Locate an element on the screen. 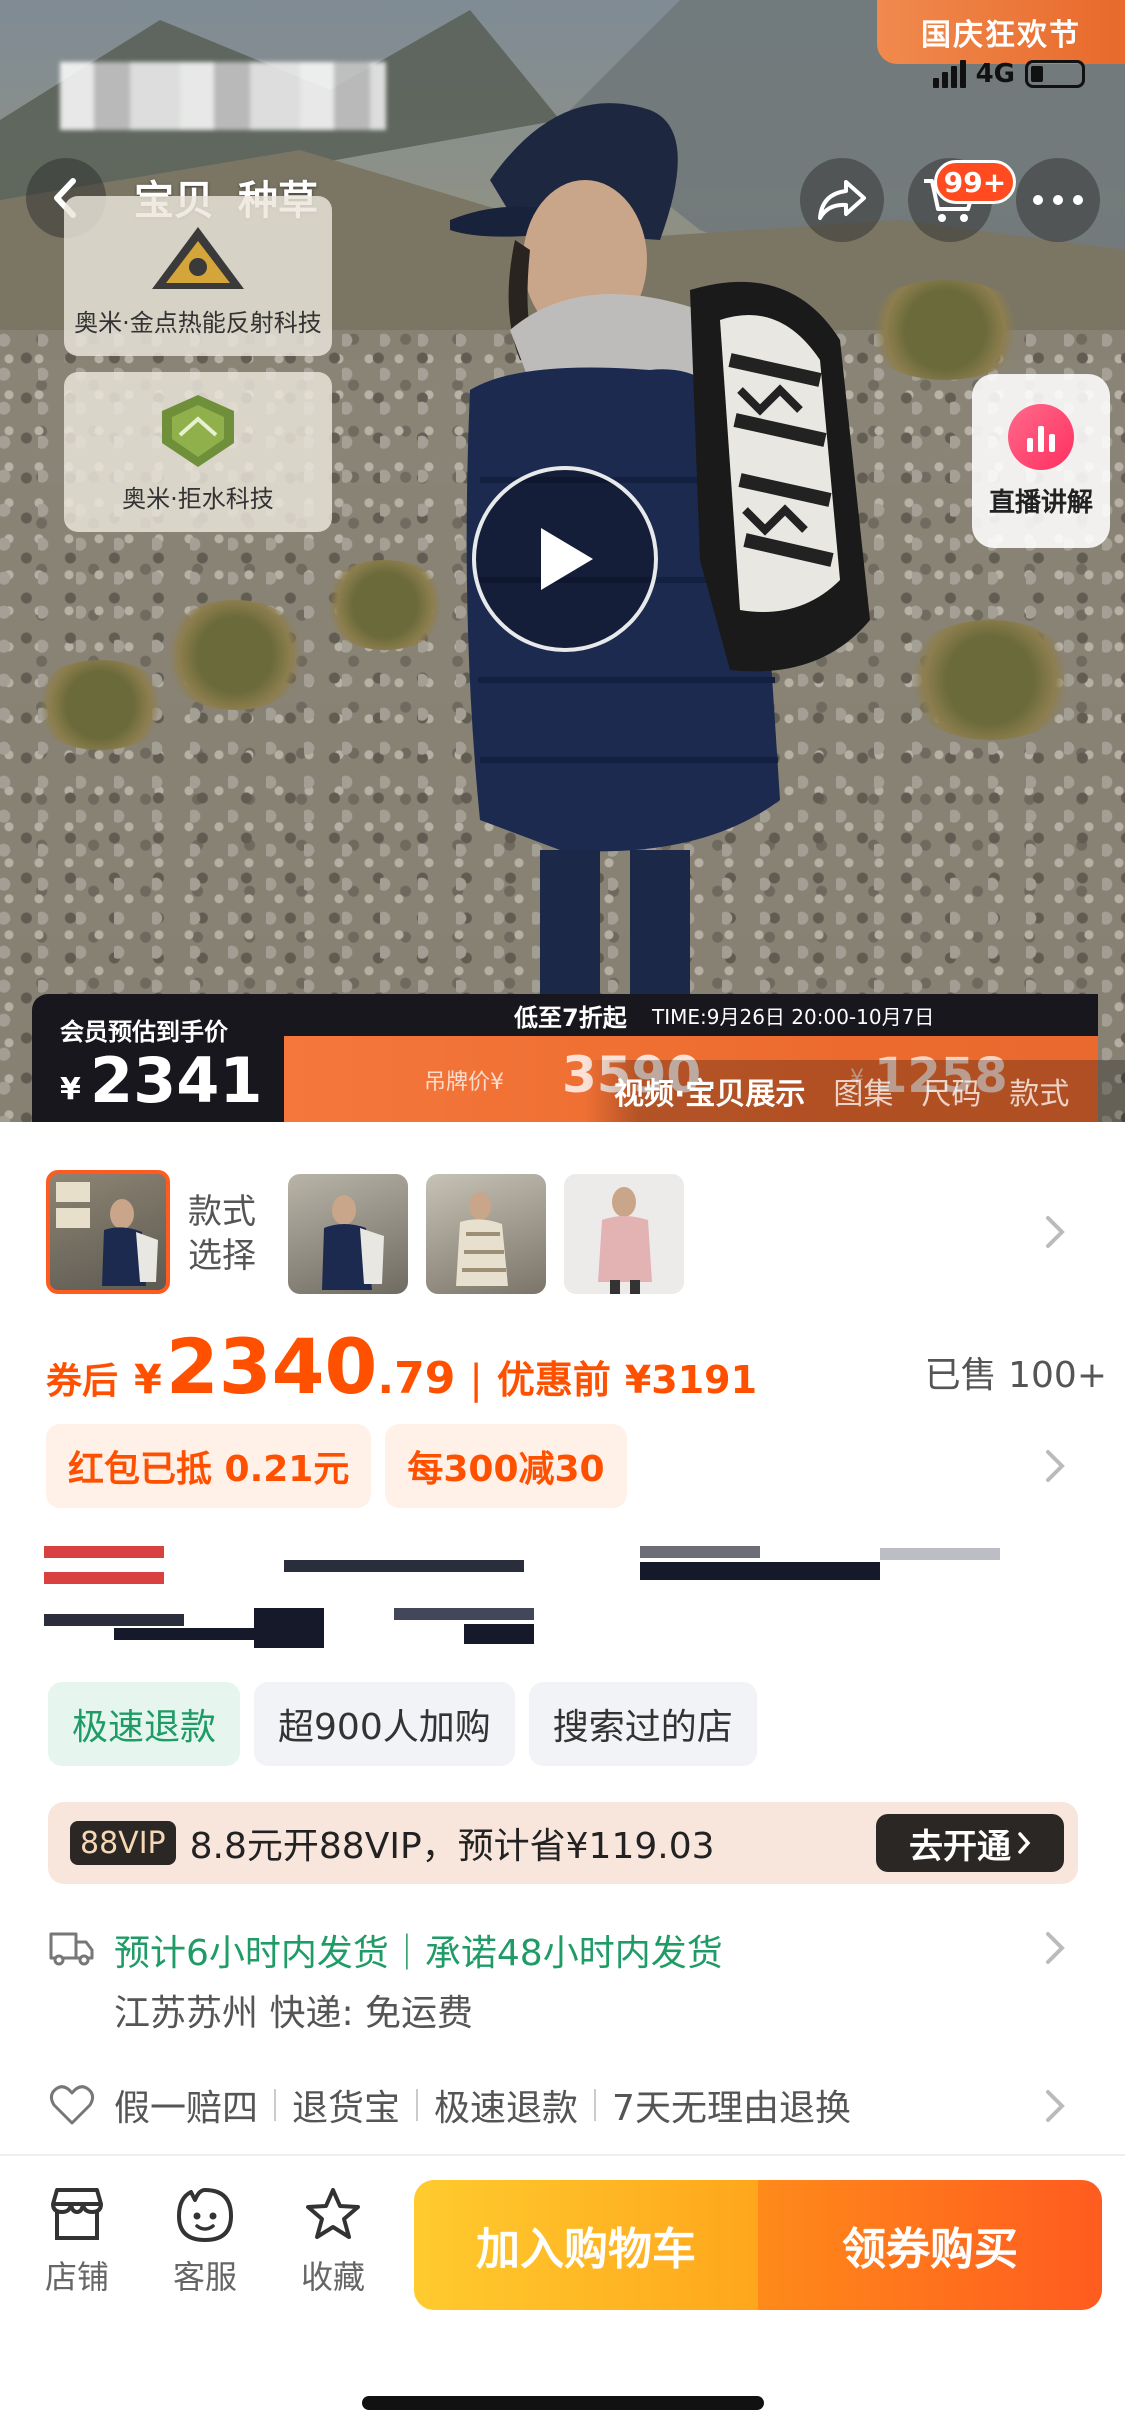 The width and height of the screenshot is (1125, 2436). status-bar-time-blurred is located at coordinates (223, 96).